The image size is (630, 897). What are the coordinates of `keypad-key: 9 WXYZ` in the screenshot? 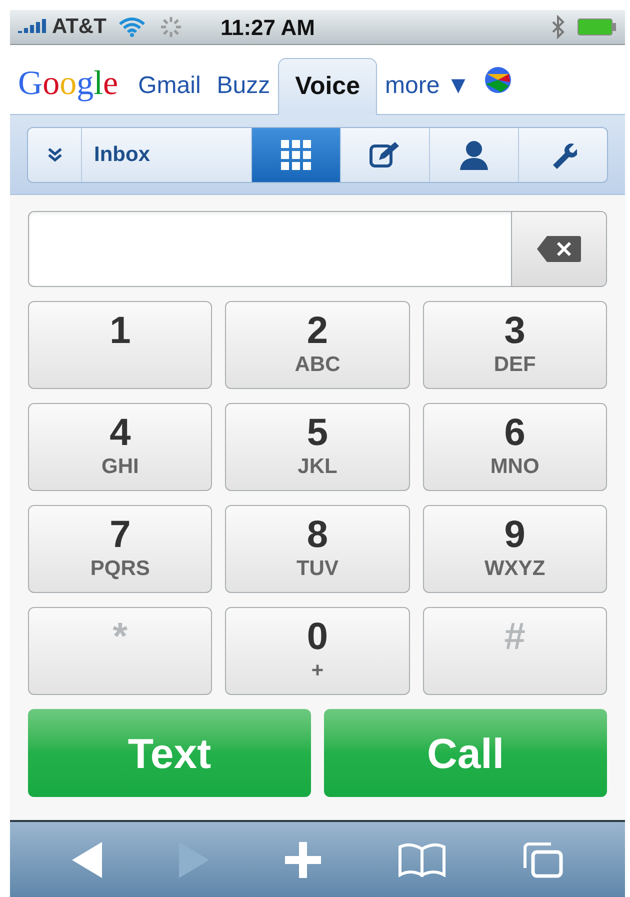 It's located at (514, 549).